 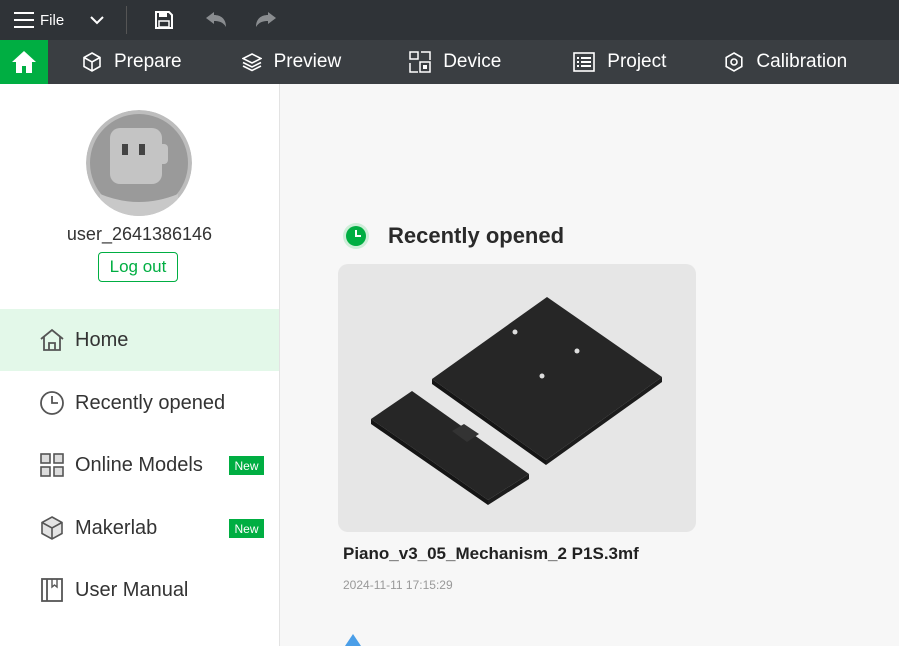 I want to click on redo-icon, so click(x=266, y=19).